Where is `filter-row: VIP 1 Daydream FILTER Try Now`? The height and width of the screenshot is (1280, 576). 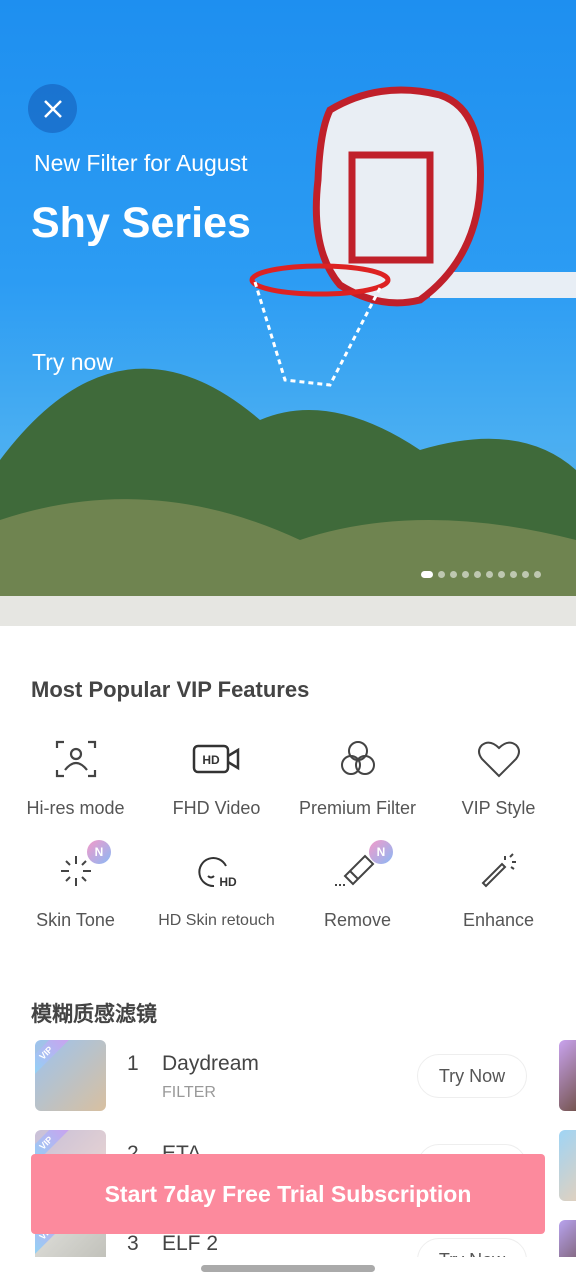 filter-row: VIP 1 Daydream FILTER Try Now is located at coordinates (305, 1076).